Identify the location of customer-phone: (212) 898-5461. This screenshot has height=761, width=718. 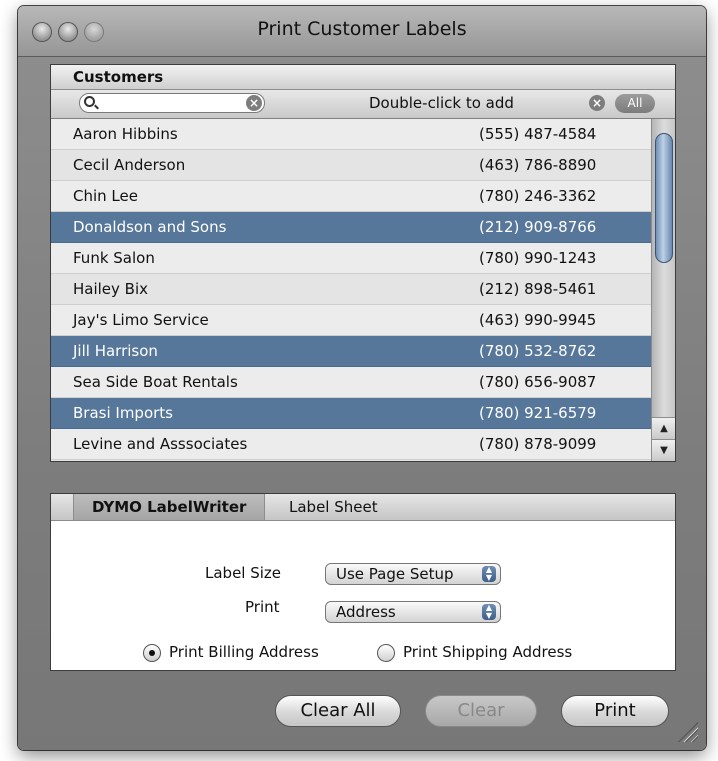
(538, 289).